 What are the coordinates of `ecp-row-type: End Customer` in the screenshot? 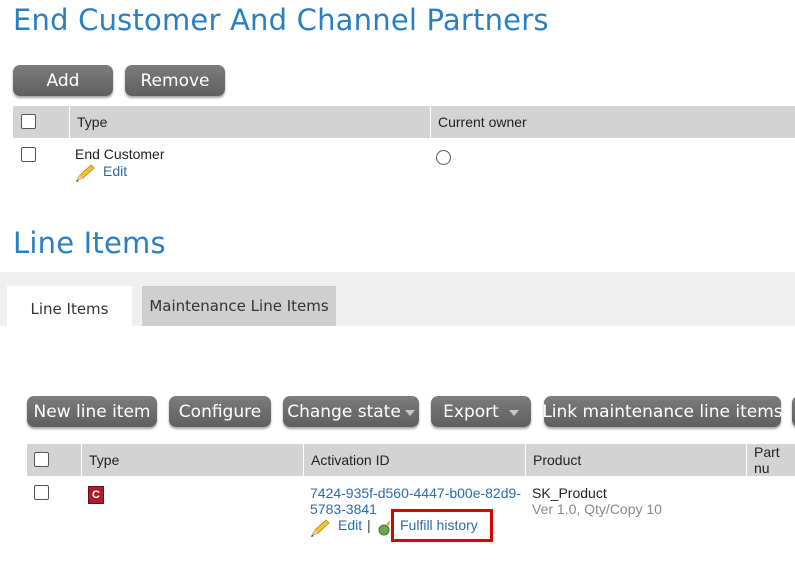 It's located at (120, 154).